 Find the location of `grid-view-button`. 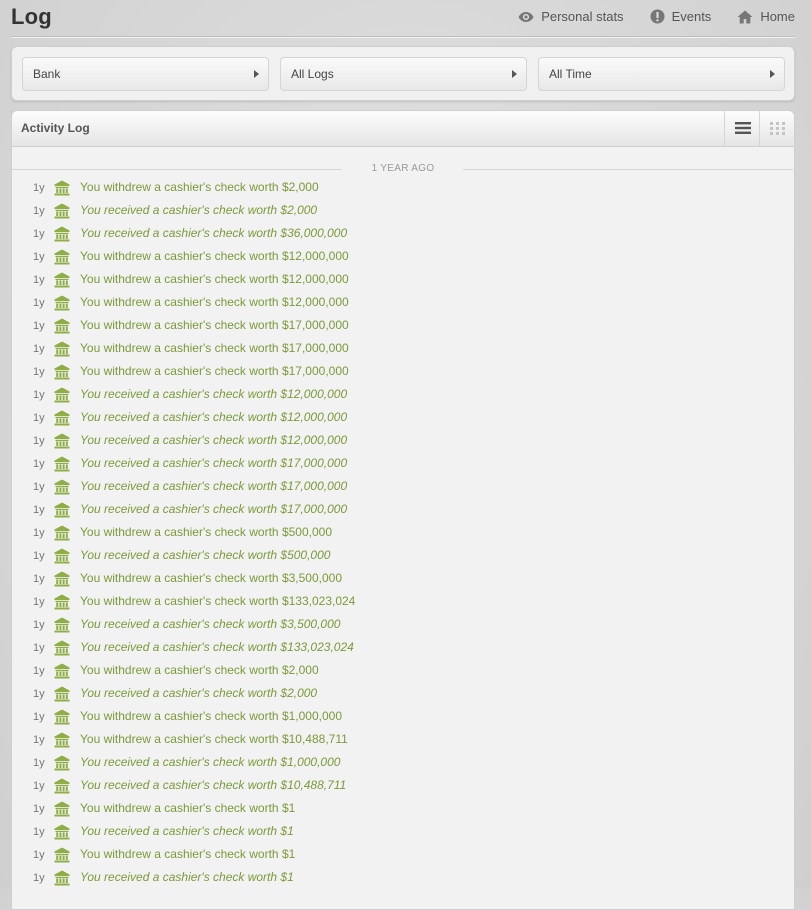

grid-view-button is located at coordinates (777, 128).